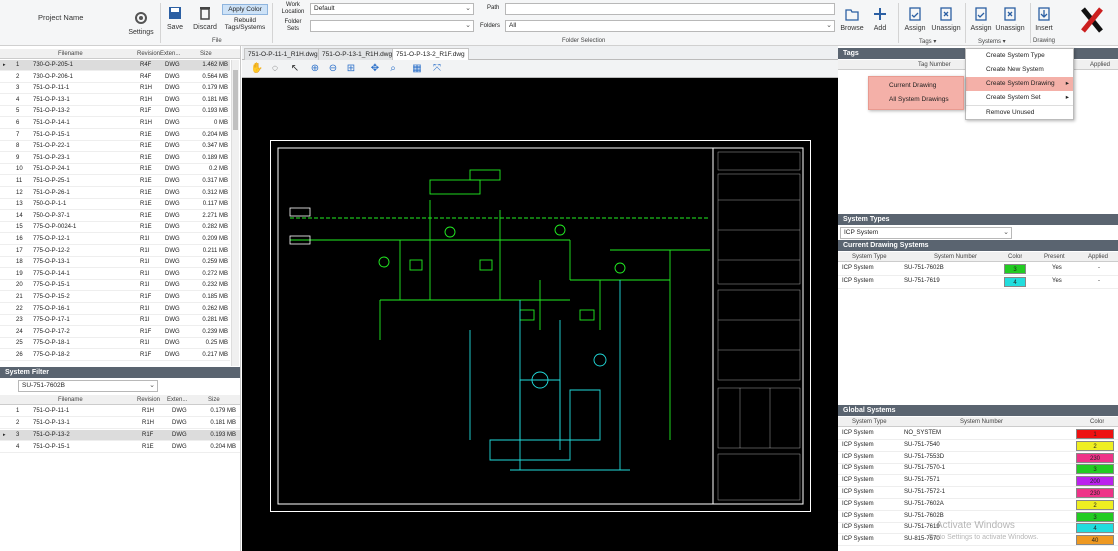  Describe the element at coordinates (115, 286) in the screenshot. I see `table-row: 20 775-O-P-15-1 R1I DWG 0.232 MB` at that location.